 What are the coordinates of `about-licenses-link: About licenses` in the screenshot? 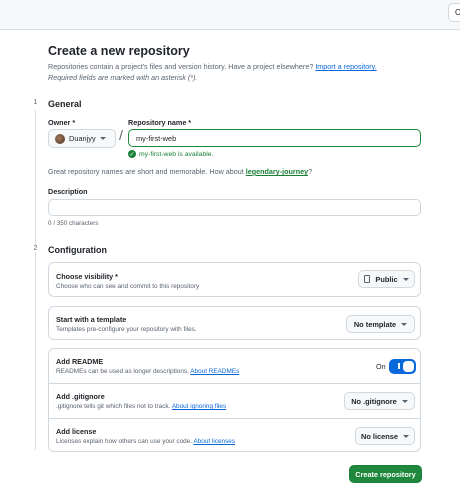 It's located at (214, 441).